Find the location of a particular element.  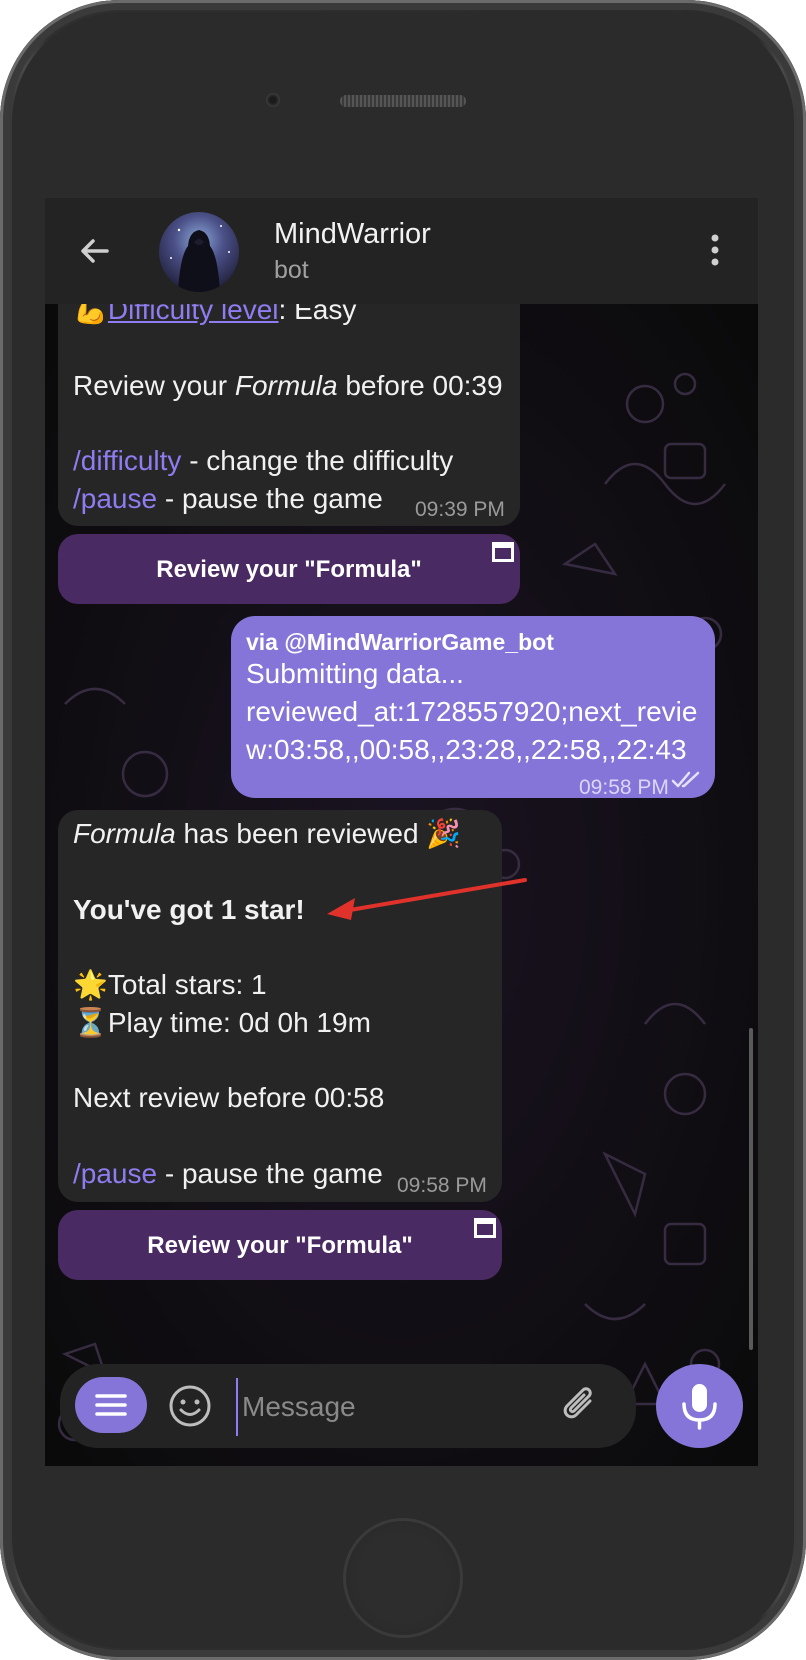

hooded-warrior-avatar-image is located at coordinates (199, 252).